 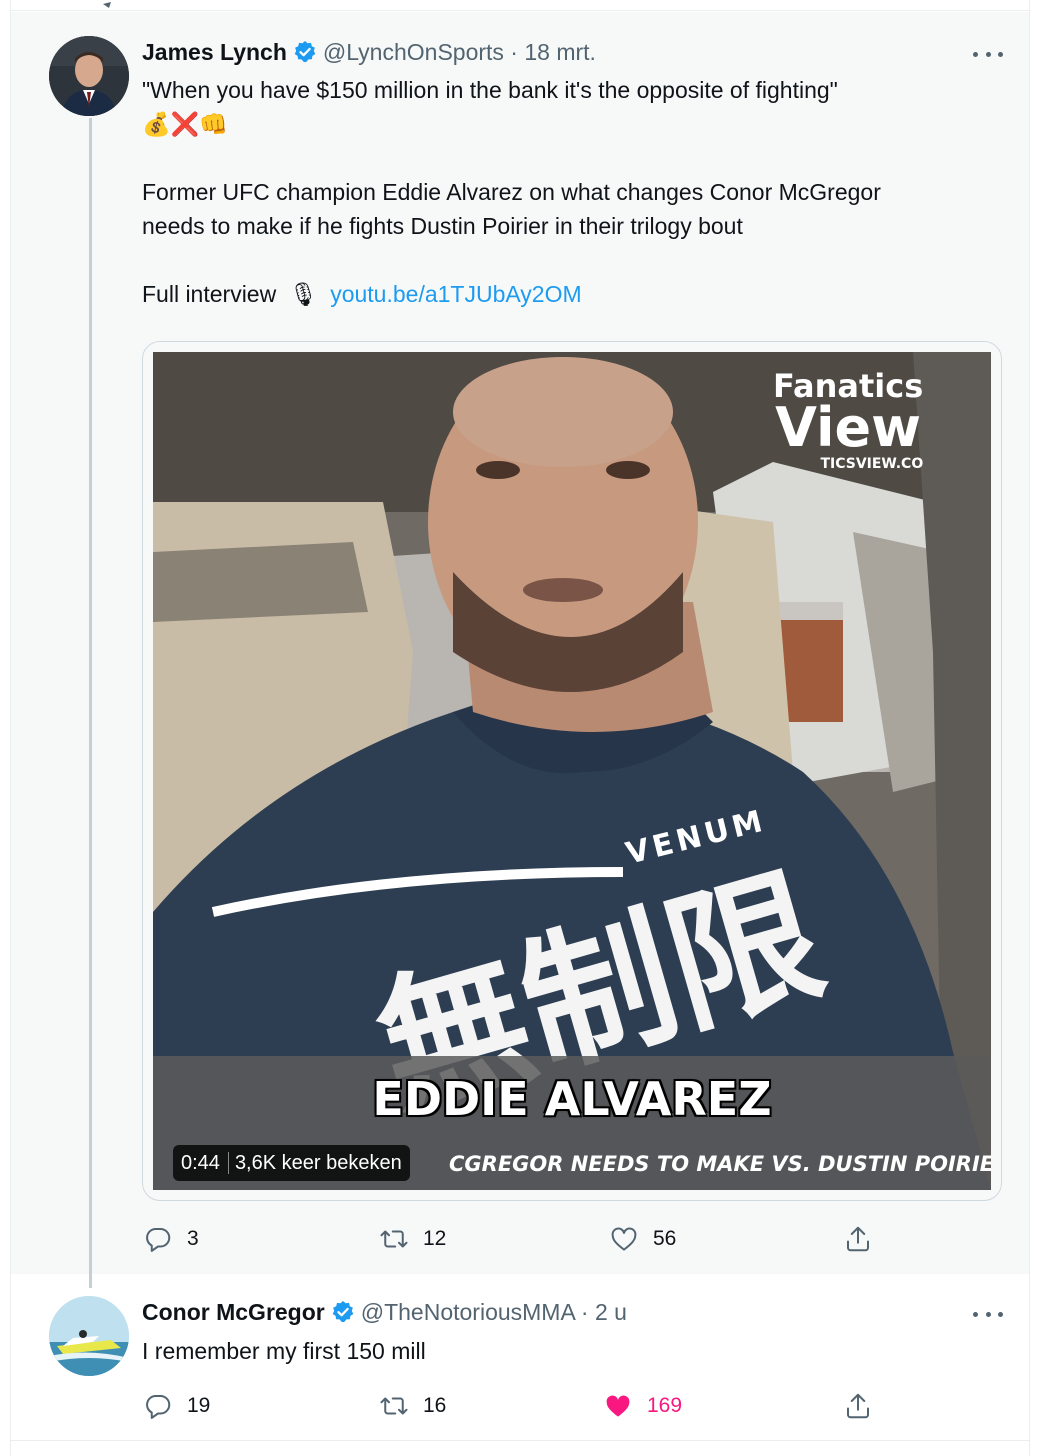 I want to click on money-bag-cross-fist-emoji: 💰❌👊, so click(x=185, y=124).